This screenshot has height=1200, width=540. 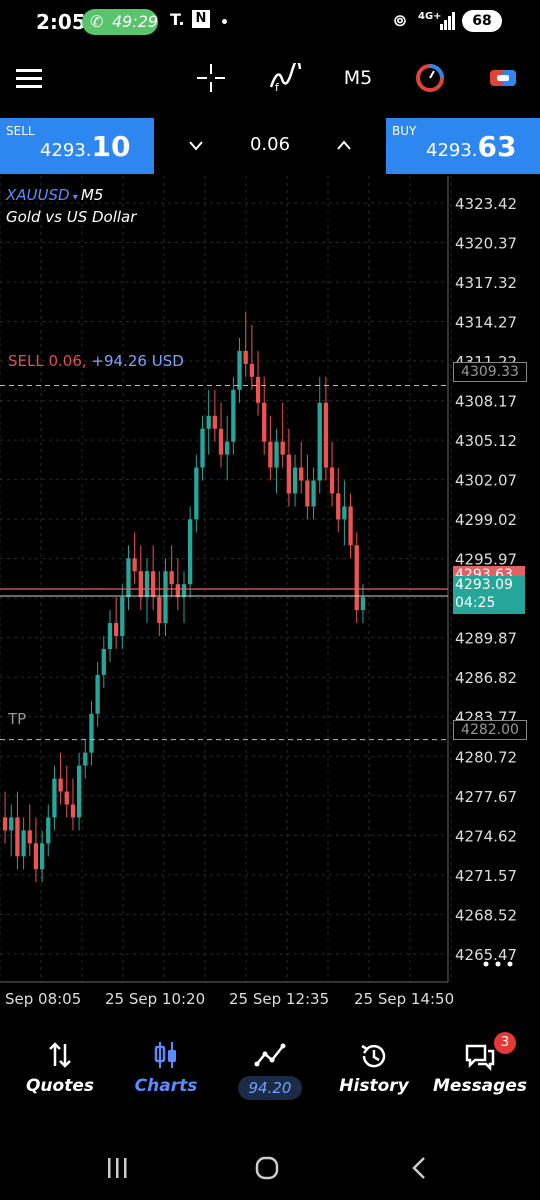 What do you see at coordinates (486, 797) in the screenshot?
I see `y-tick-label: 4277.67` at bounding box center [486, 797].